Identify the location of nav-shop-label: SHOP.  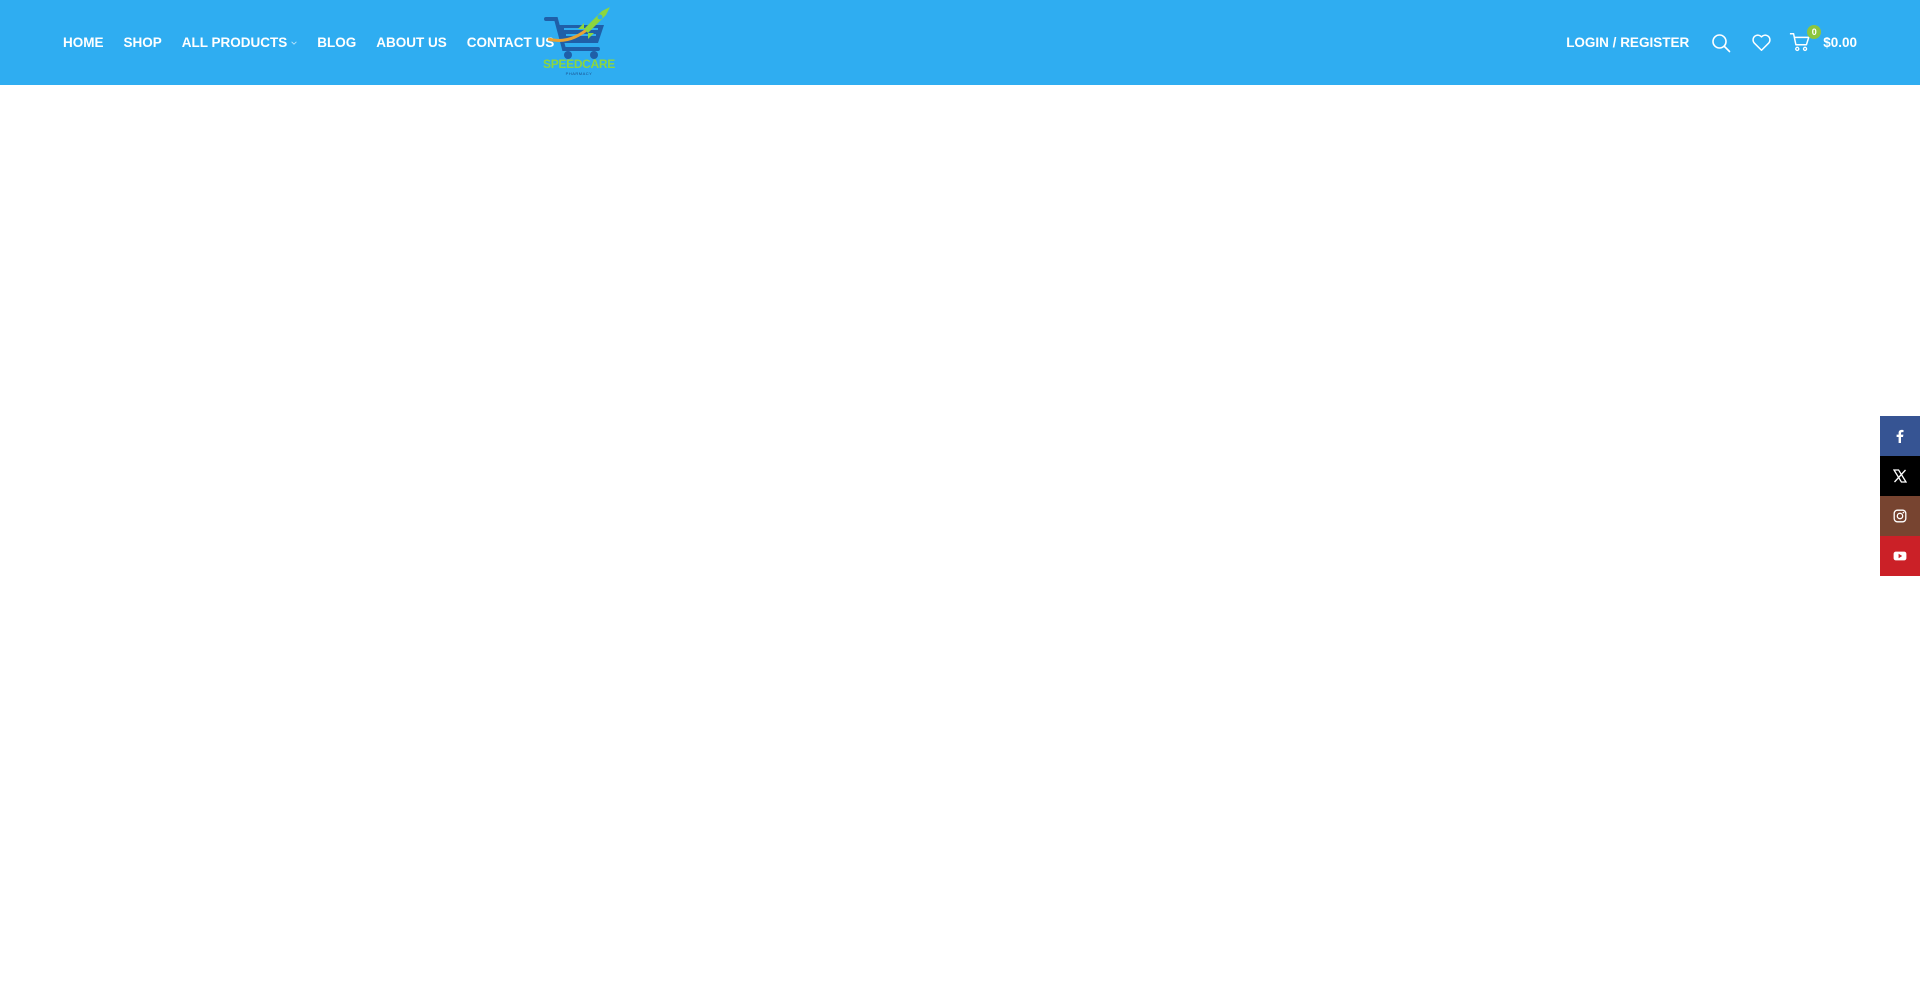
(142, 42).